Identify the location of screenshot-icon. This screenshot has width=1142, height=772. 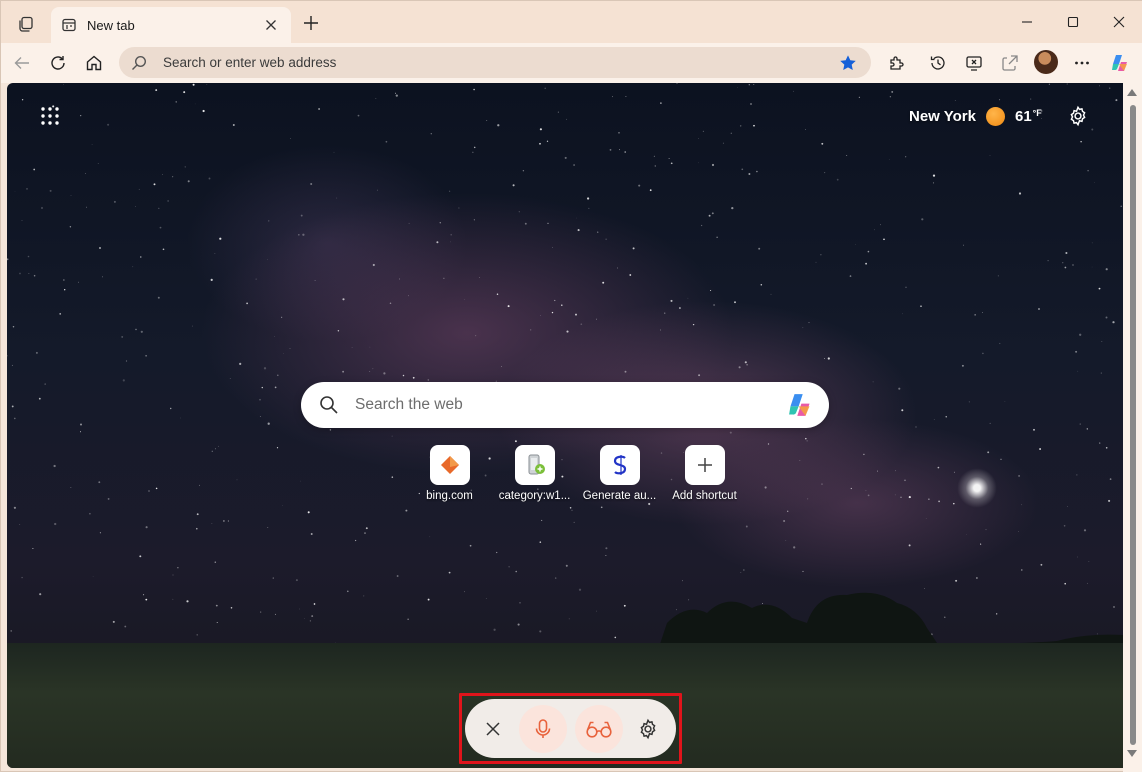
(974, 63).